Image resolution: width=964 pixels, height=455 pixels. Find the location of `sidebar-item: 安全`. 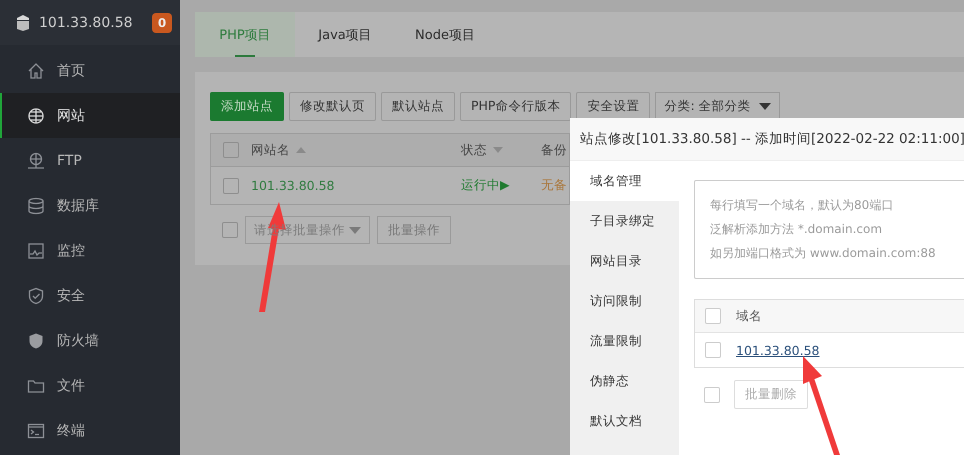

sidebar-item: 安全 is located at coordinates (90, 295).